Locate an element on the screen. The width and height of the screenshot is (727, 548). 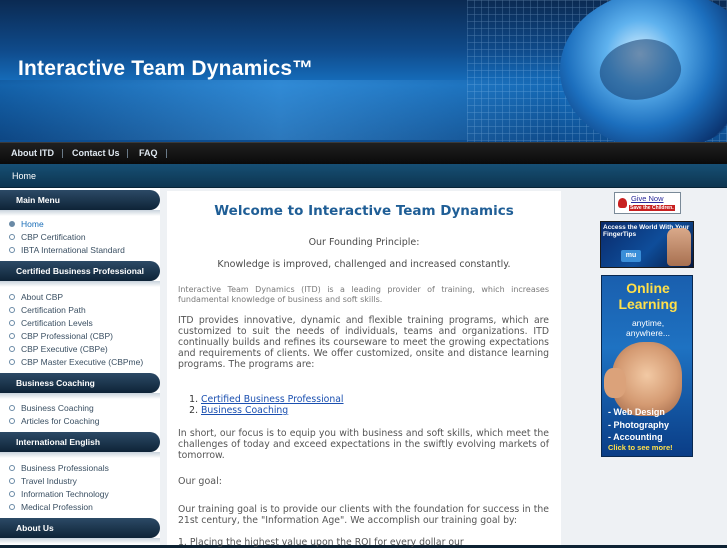
breadcrumb-home-link: Home is located at coordinates (24, 176).